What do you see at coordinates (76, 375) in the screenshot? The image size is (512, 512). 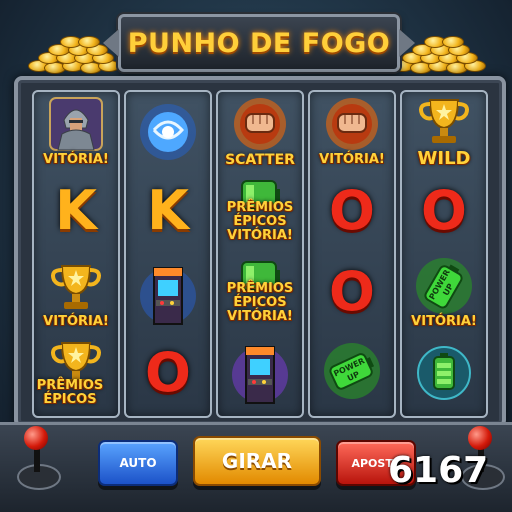 I see `reel-cell: PRÊMIOS ÉPICOS` at bounding box center [76, 375].